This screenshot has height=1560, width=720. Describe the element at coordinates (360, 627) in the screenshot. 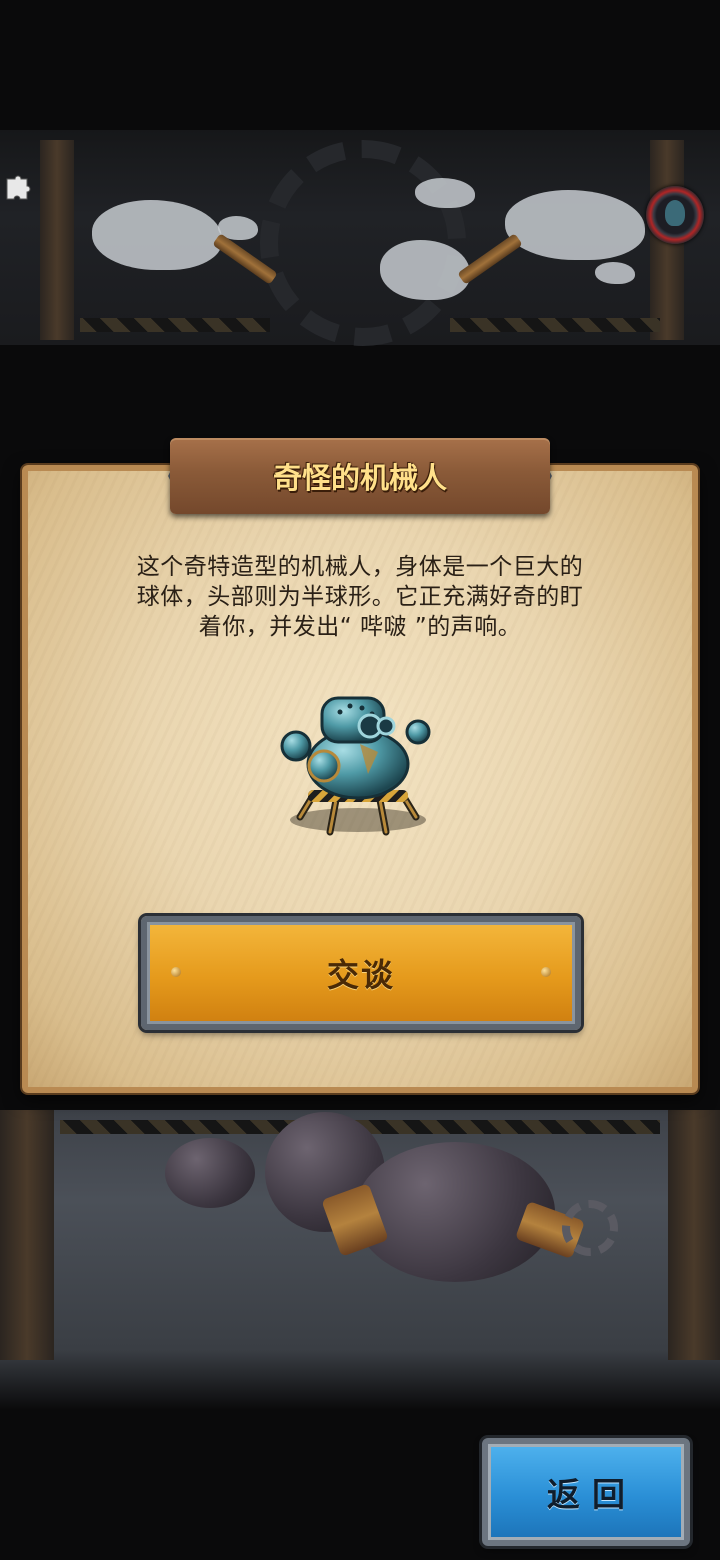

I see `description-line: 着你，并发出“ 哔啵 ”的声响。` at that location.